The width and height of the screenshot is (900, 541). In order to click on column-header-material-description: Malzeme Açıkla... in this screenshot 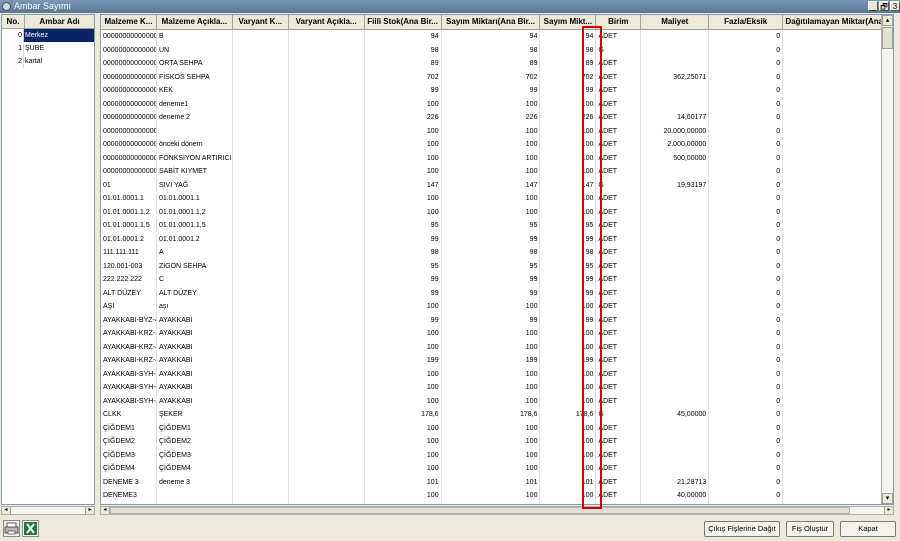, I will do `click(195, 22)`.